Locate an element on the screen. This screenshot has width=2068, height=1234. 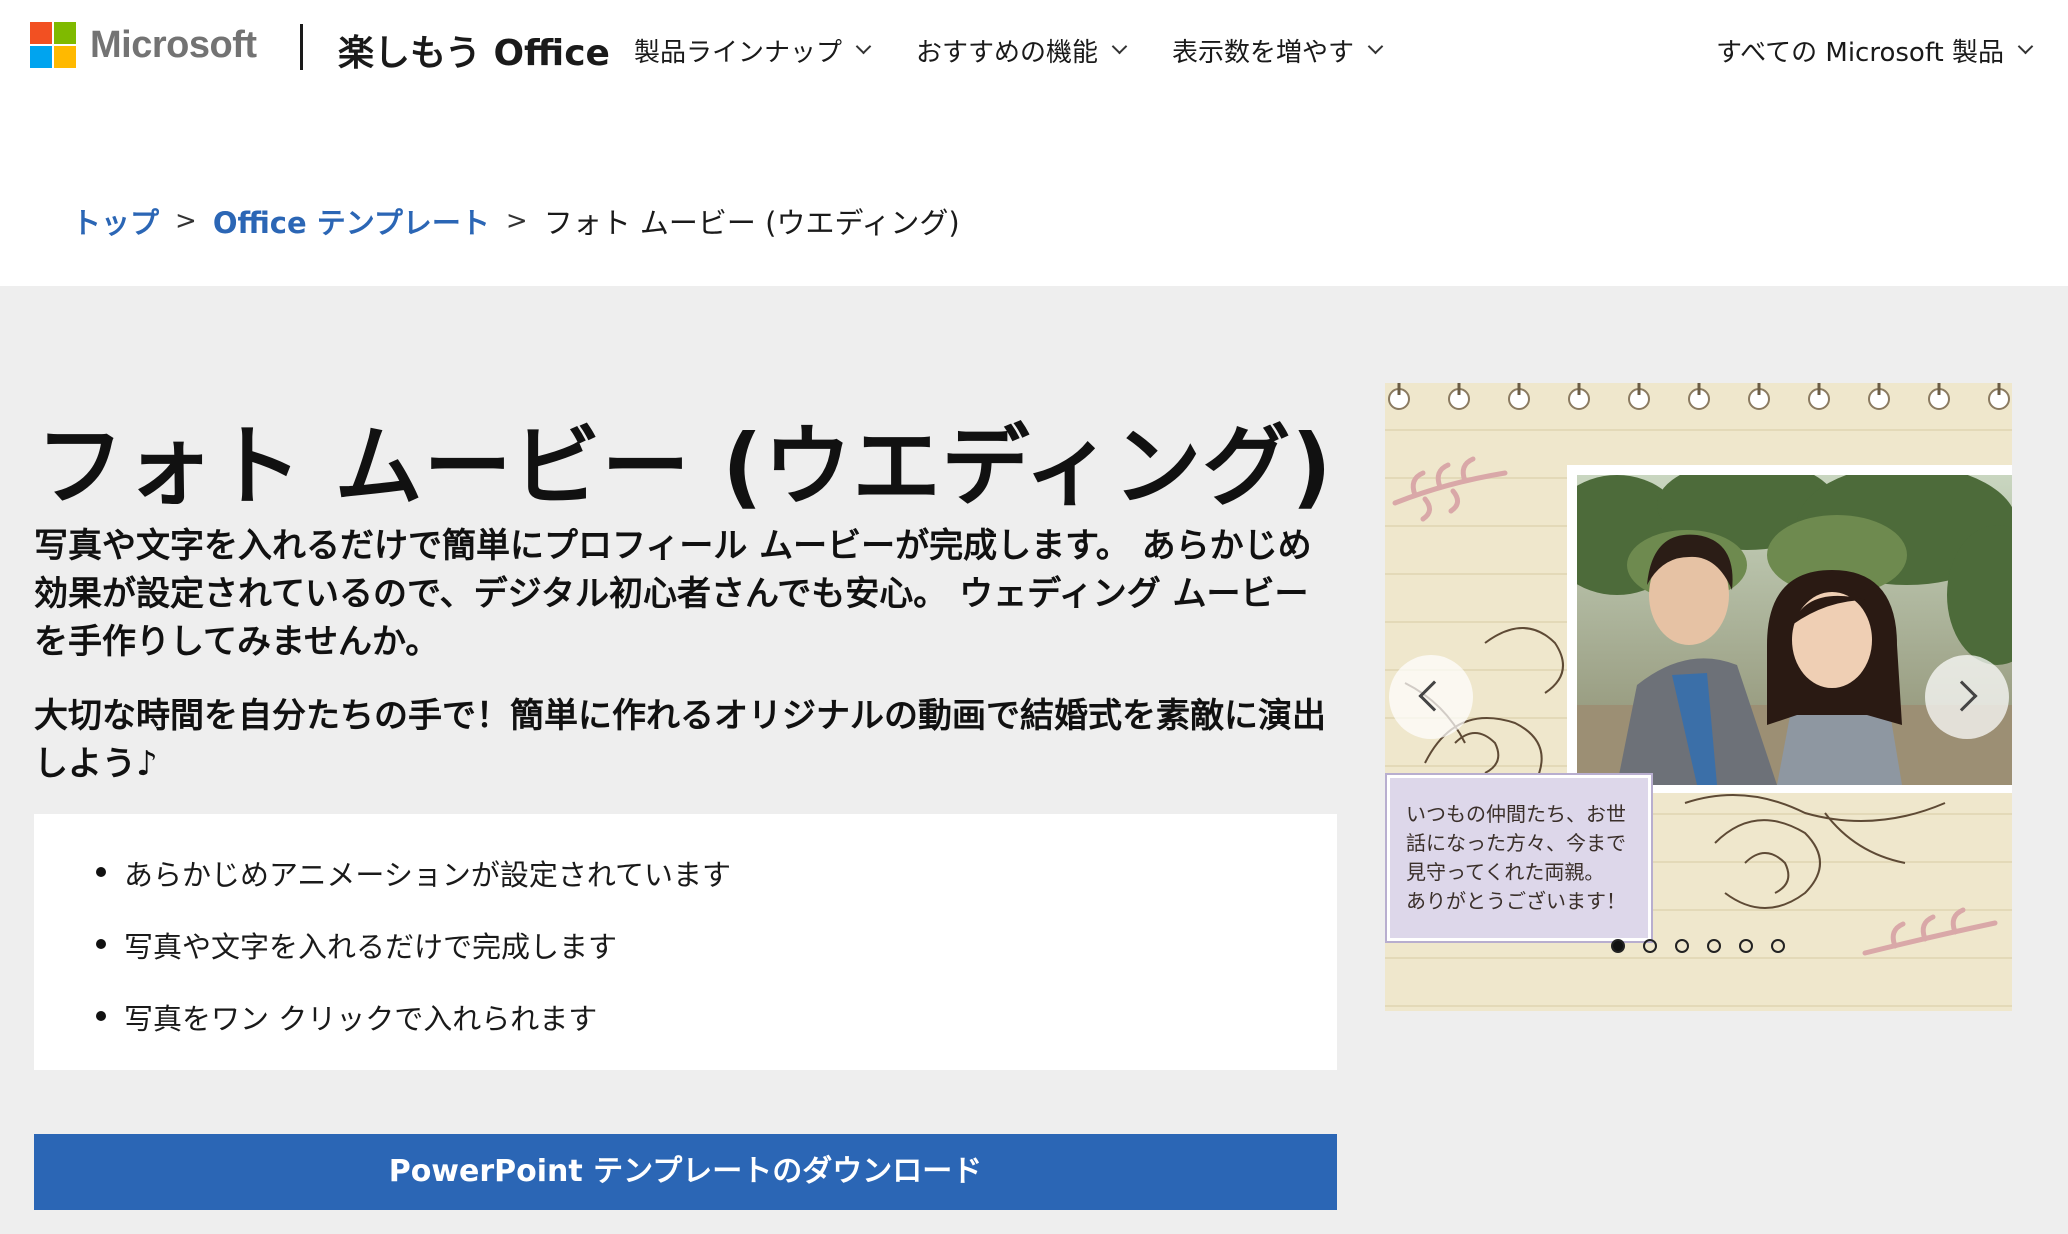
slide-caption-line: いつもの仲間たち、お世 is located at coordinates (1516, 814).